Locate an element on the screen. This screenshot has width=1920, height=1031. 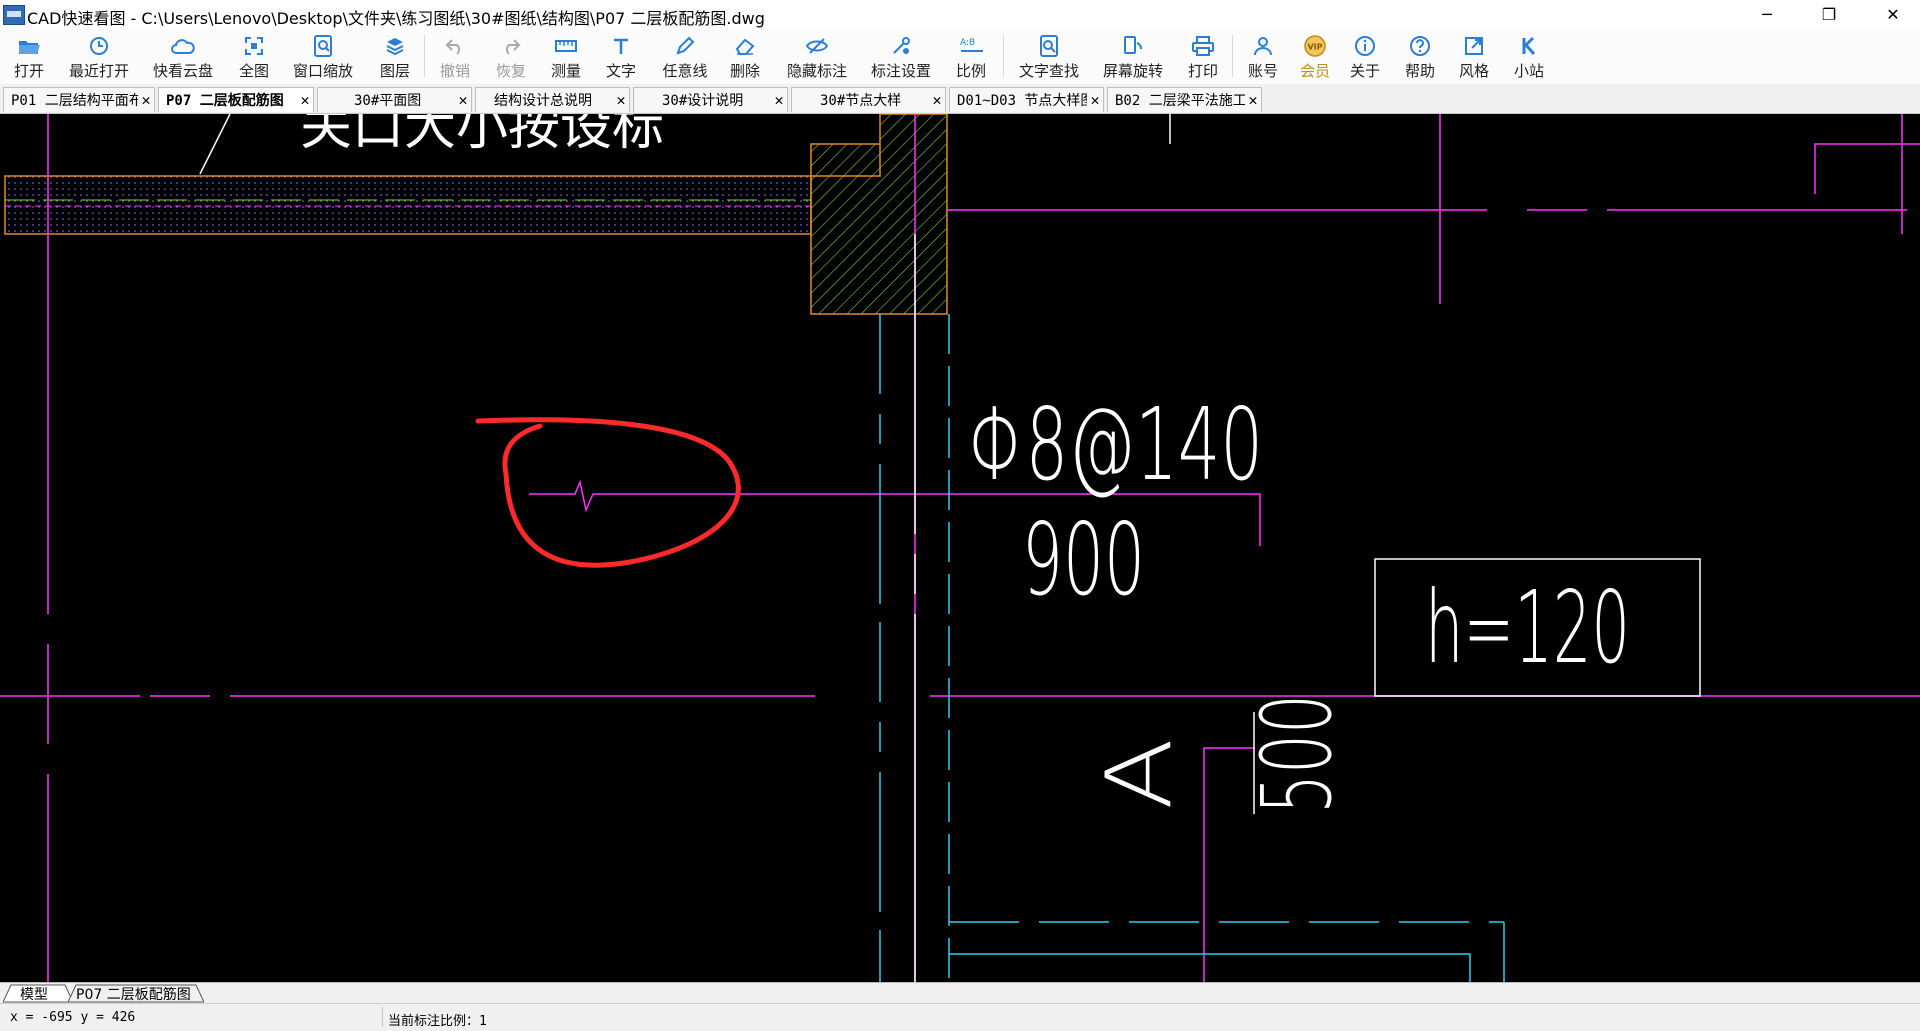
frame-line is located at coordinates (1867, 168).